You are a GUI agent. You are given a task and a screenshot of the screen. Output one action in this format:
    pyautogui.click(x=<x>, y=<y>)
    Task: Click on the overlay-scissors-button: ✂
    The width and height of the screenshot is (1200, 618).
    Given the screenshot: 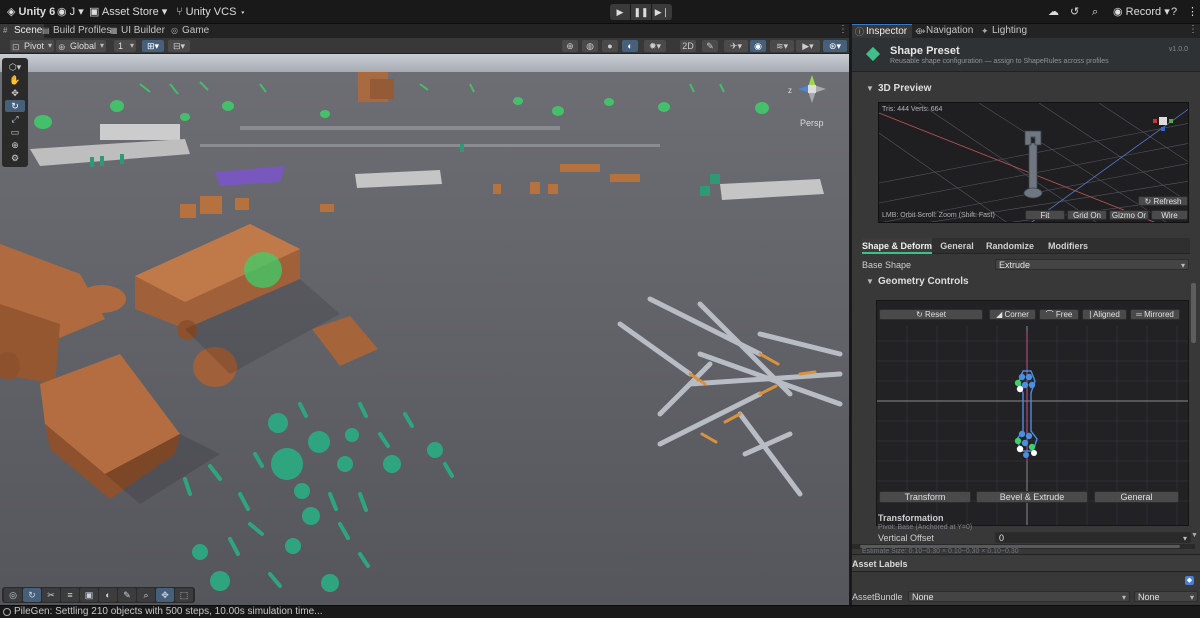 What is the action you would take?
    pyautogui.click(x=51, y=595)
    